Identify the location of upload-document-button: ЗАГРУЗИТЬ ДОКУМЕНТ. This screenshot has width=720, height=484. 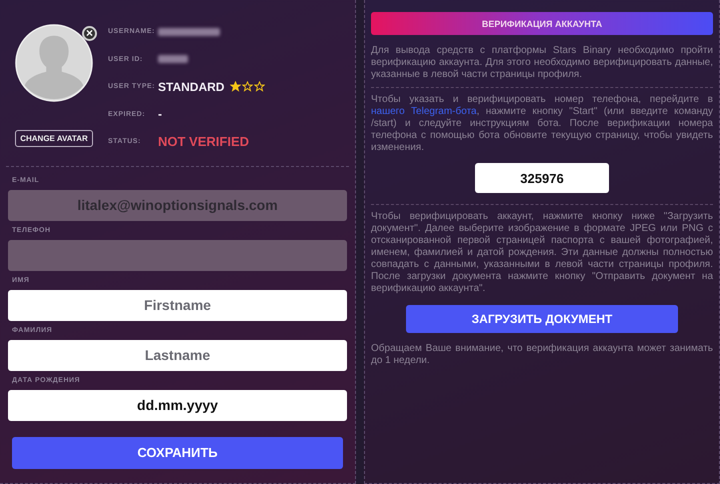
(542, 319).